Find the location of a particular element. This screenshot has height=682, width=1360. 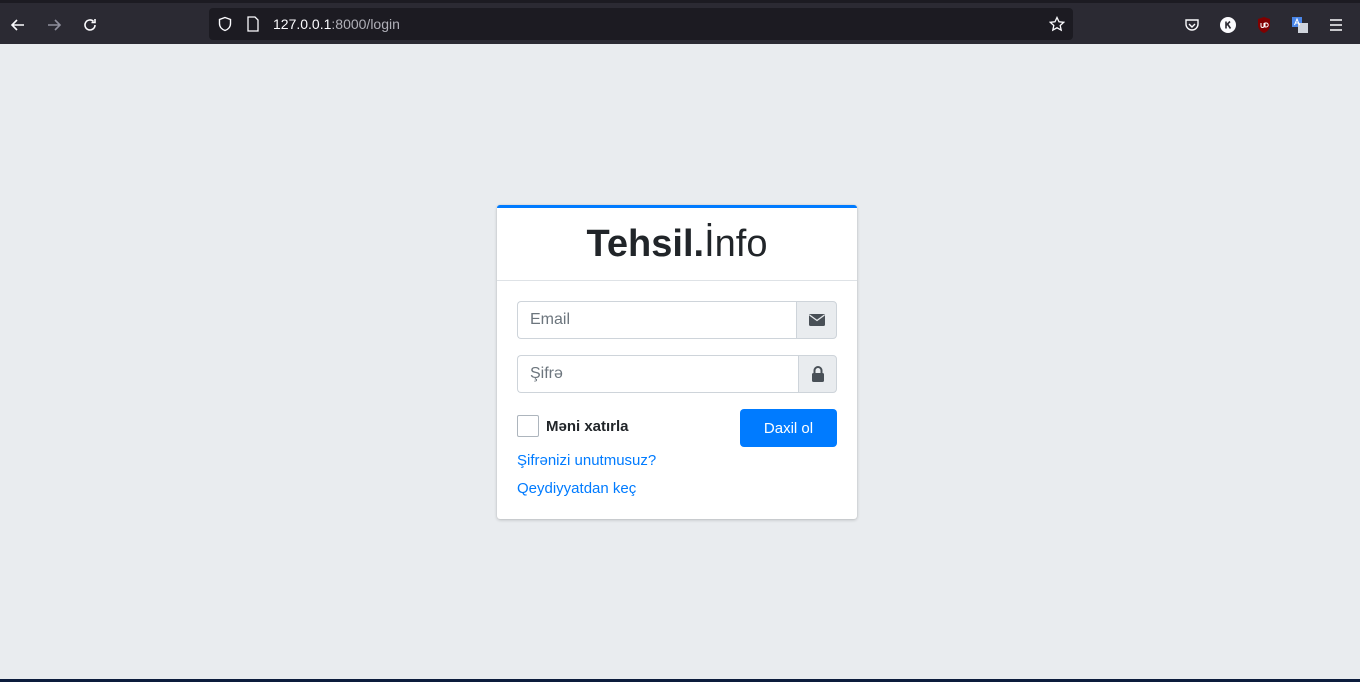

remember-me: Məni xatırla is located at coordinates (573, 426).